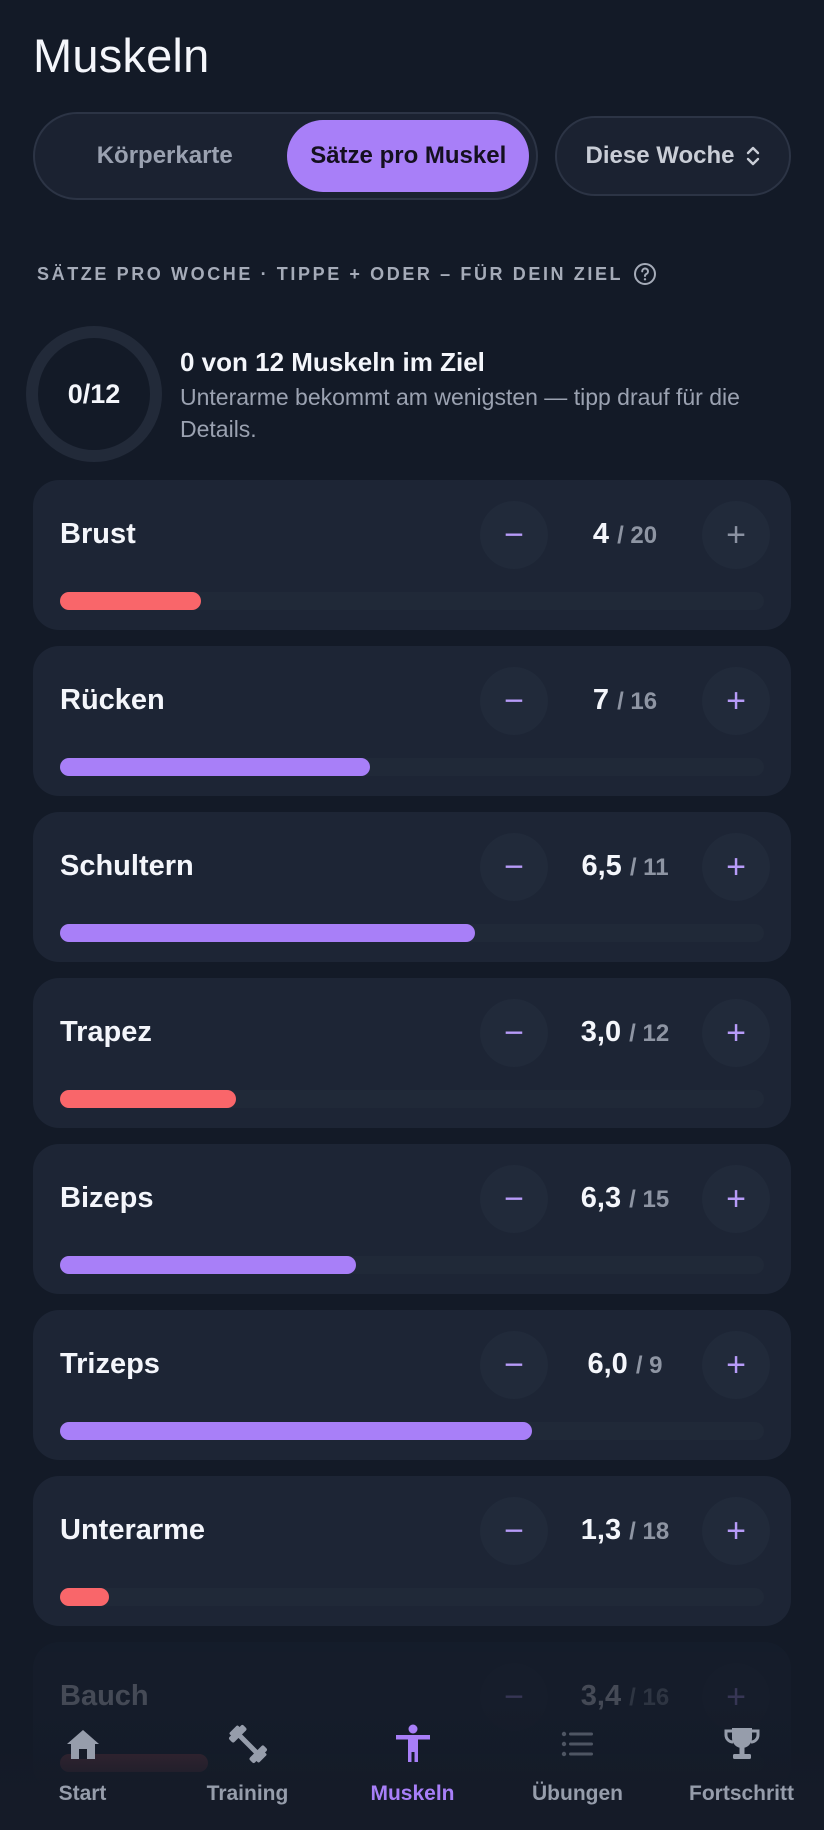 The height and width of the screenshot is (1830, 824). I want to click on set-count: 4 / 20, so click(625, 534).